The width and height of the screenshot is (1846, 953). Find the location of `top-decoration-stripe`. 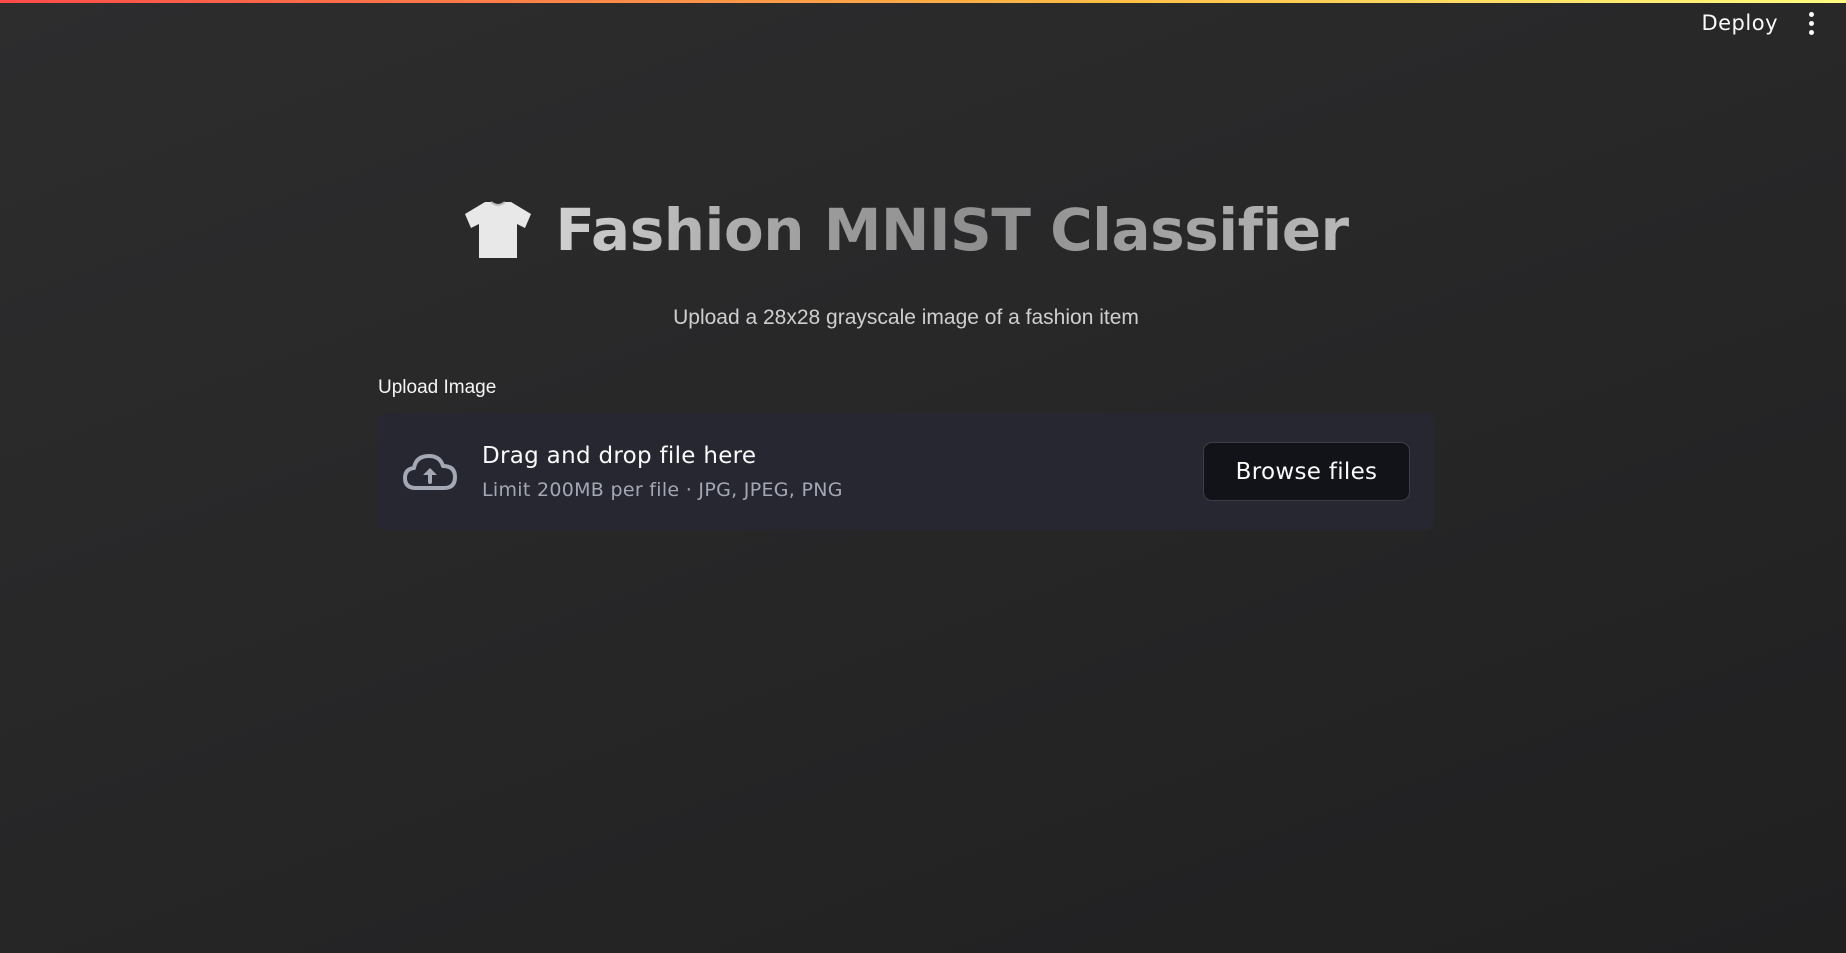

top-decoration-stripe is located at coordinates (923, 1).